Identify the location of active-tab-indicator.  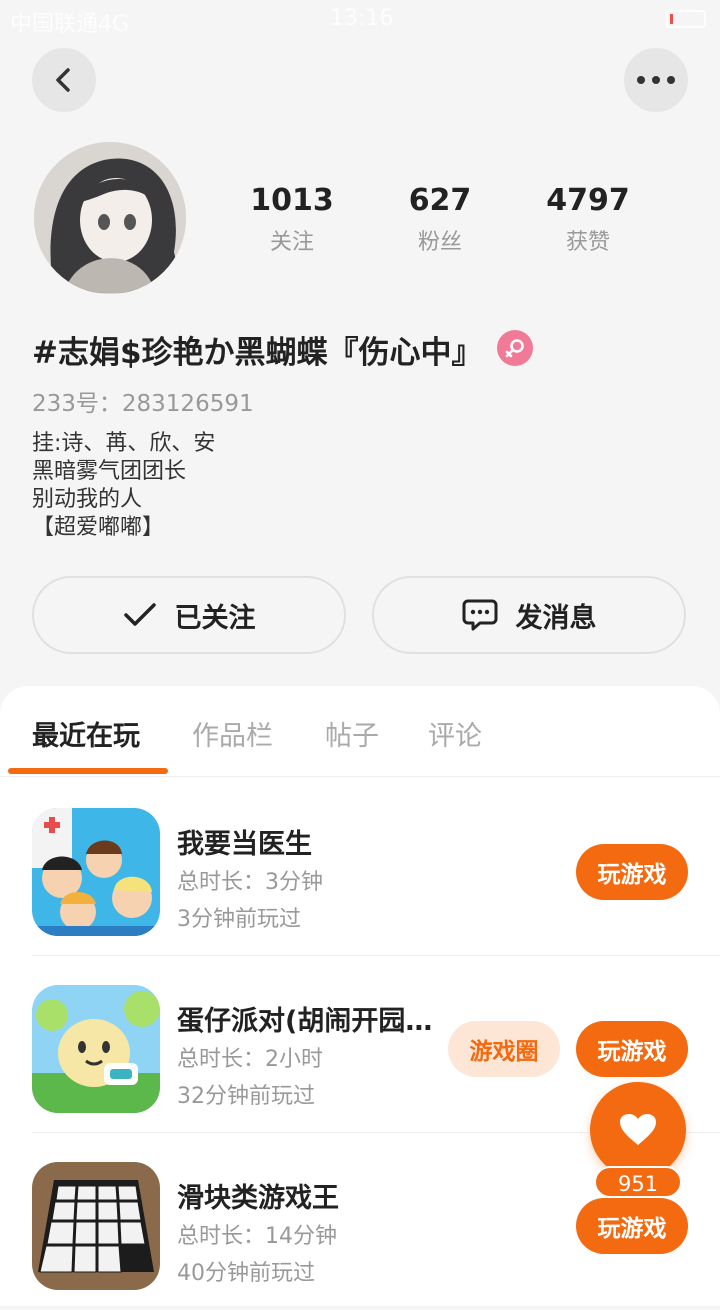
(88, 771).